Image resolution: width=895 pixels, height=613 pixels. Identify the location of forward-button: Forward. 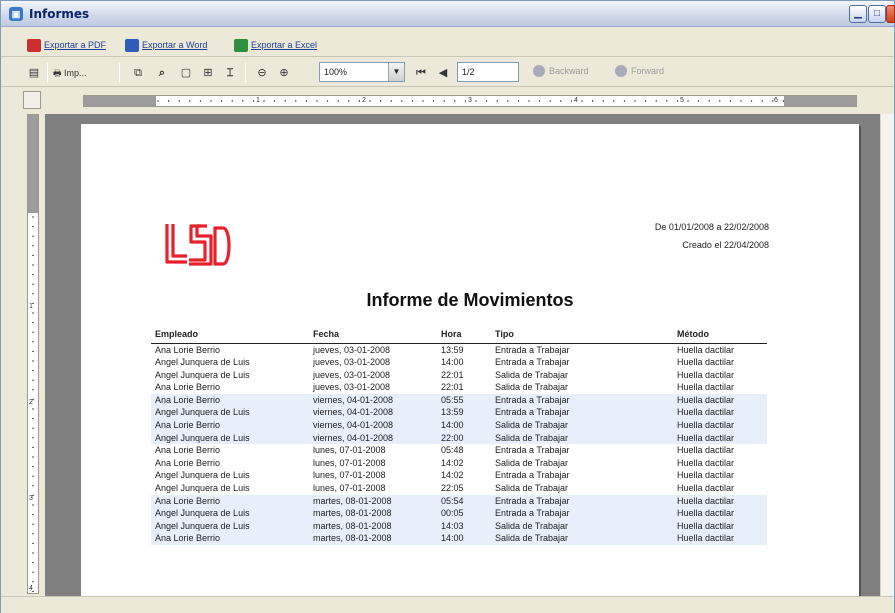
(639, 71).